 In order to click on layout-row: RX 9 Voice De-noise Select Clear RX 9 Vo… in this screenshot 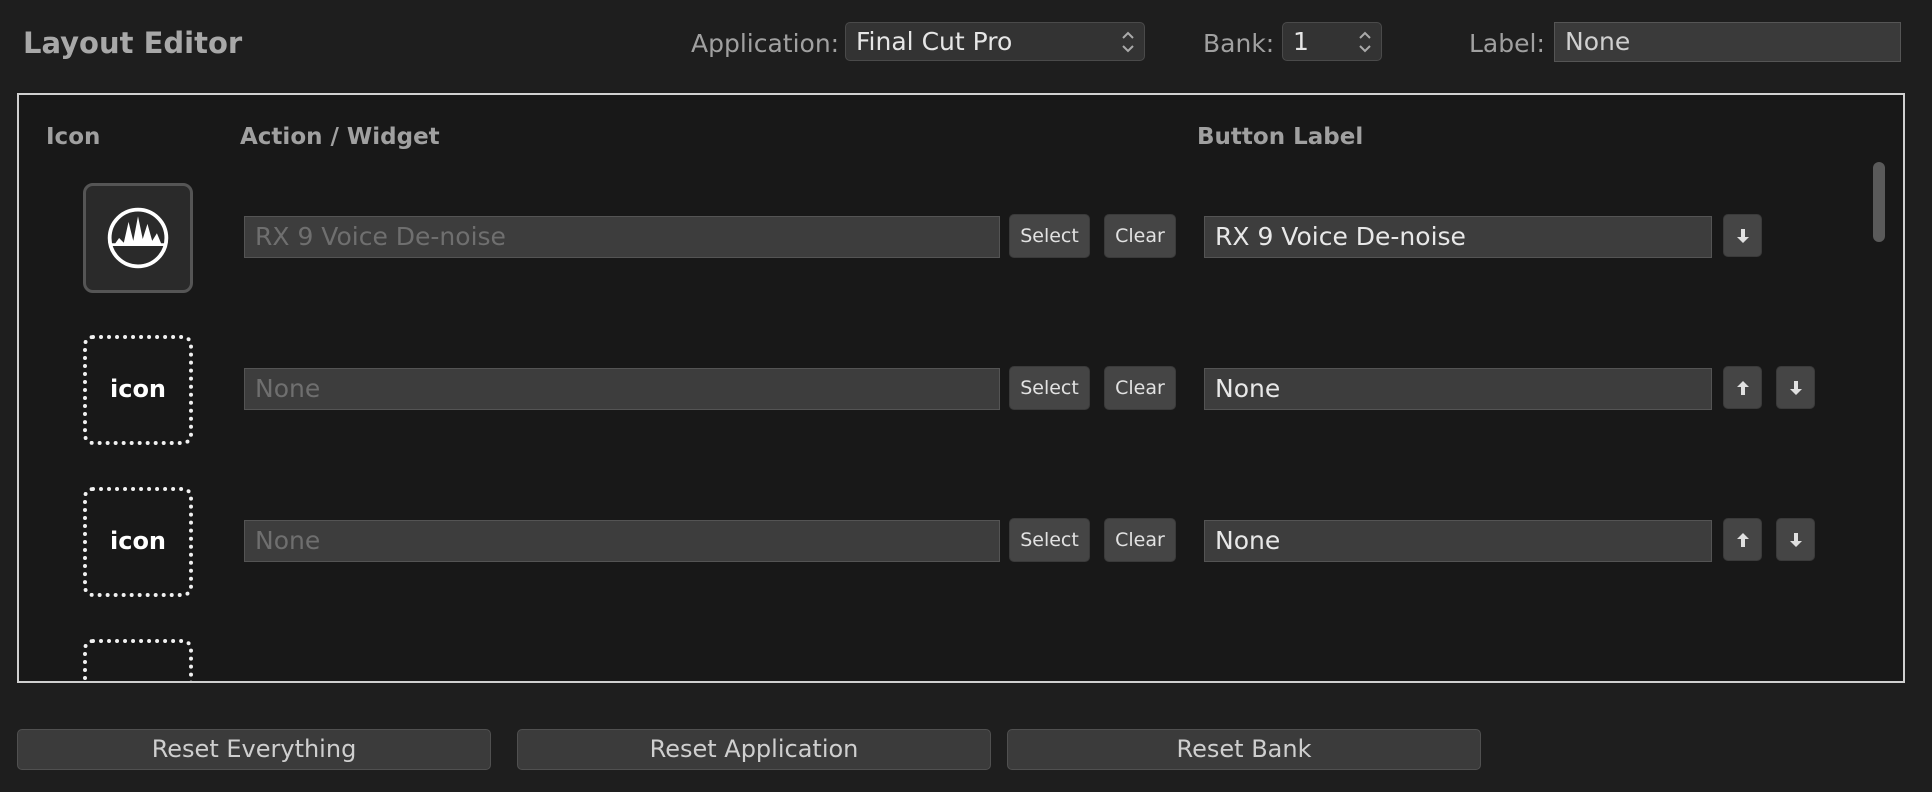, I will do `click(961, 243)`.